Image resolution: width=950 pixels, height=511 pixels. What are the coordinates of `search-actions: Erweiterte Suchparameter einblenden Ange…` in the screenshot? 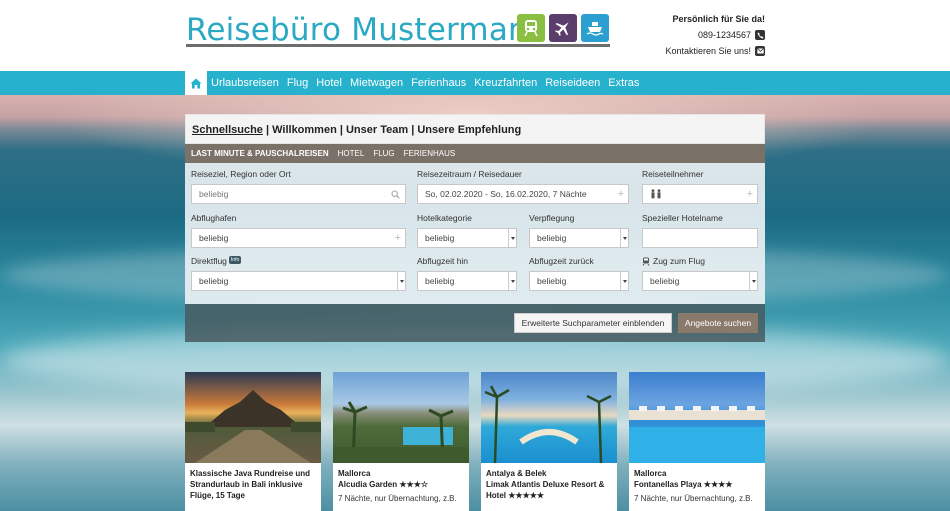 It's located at (475, 323).